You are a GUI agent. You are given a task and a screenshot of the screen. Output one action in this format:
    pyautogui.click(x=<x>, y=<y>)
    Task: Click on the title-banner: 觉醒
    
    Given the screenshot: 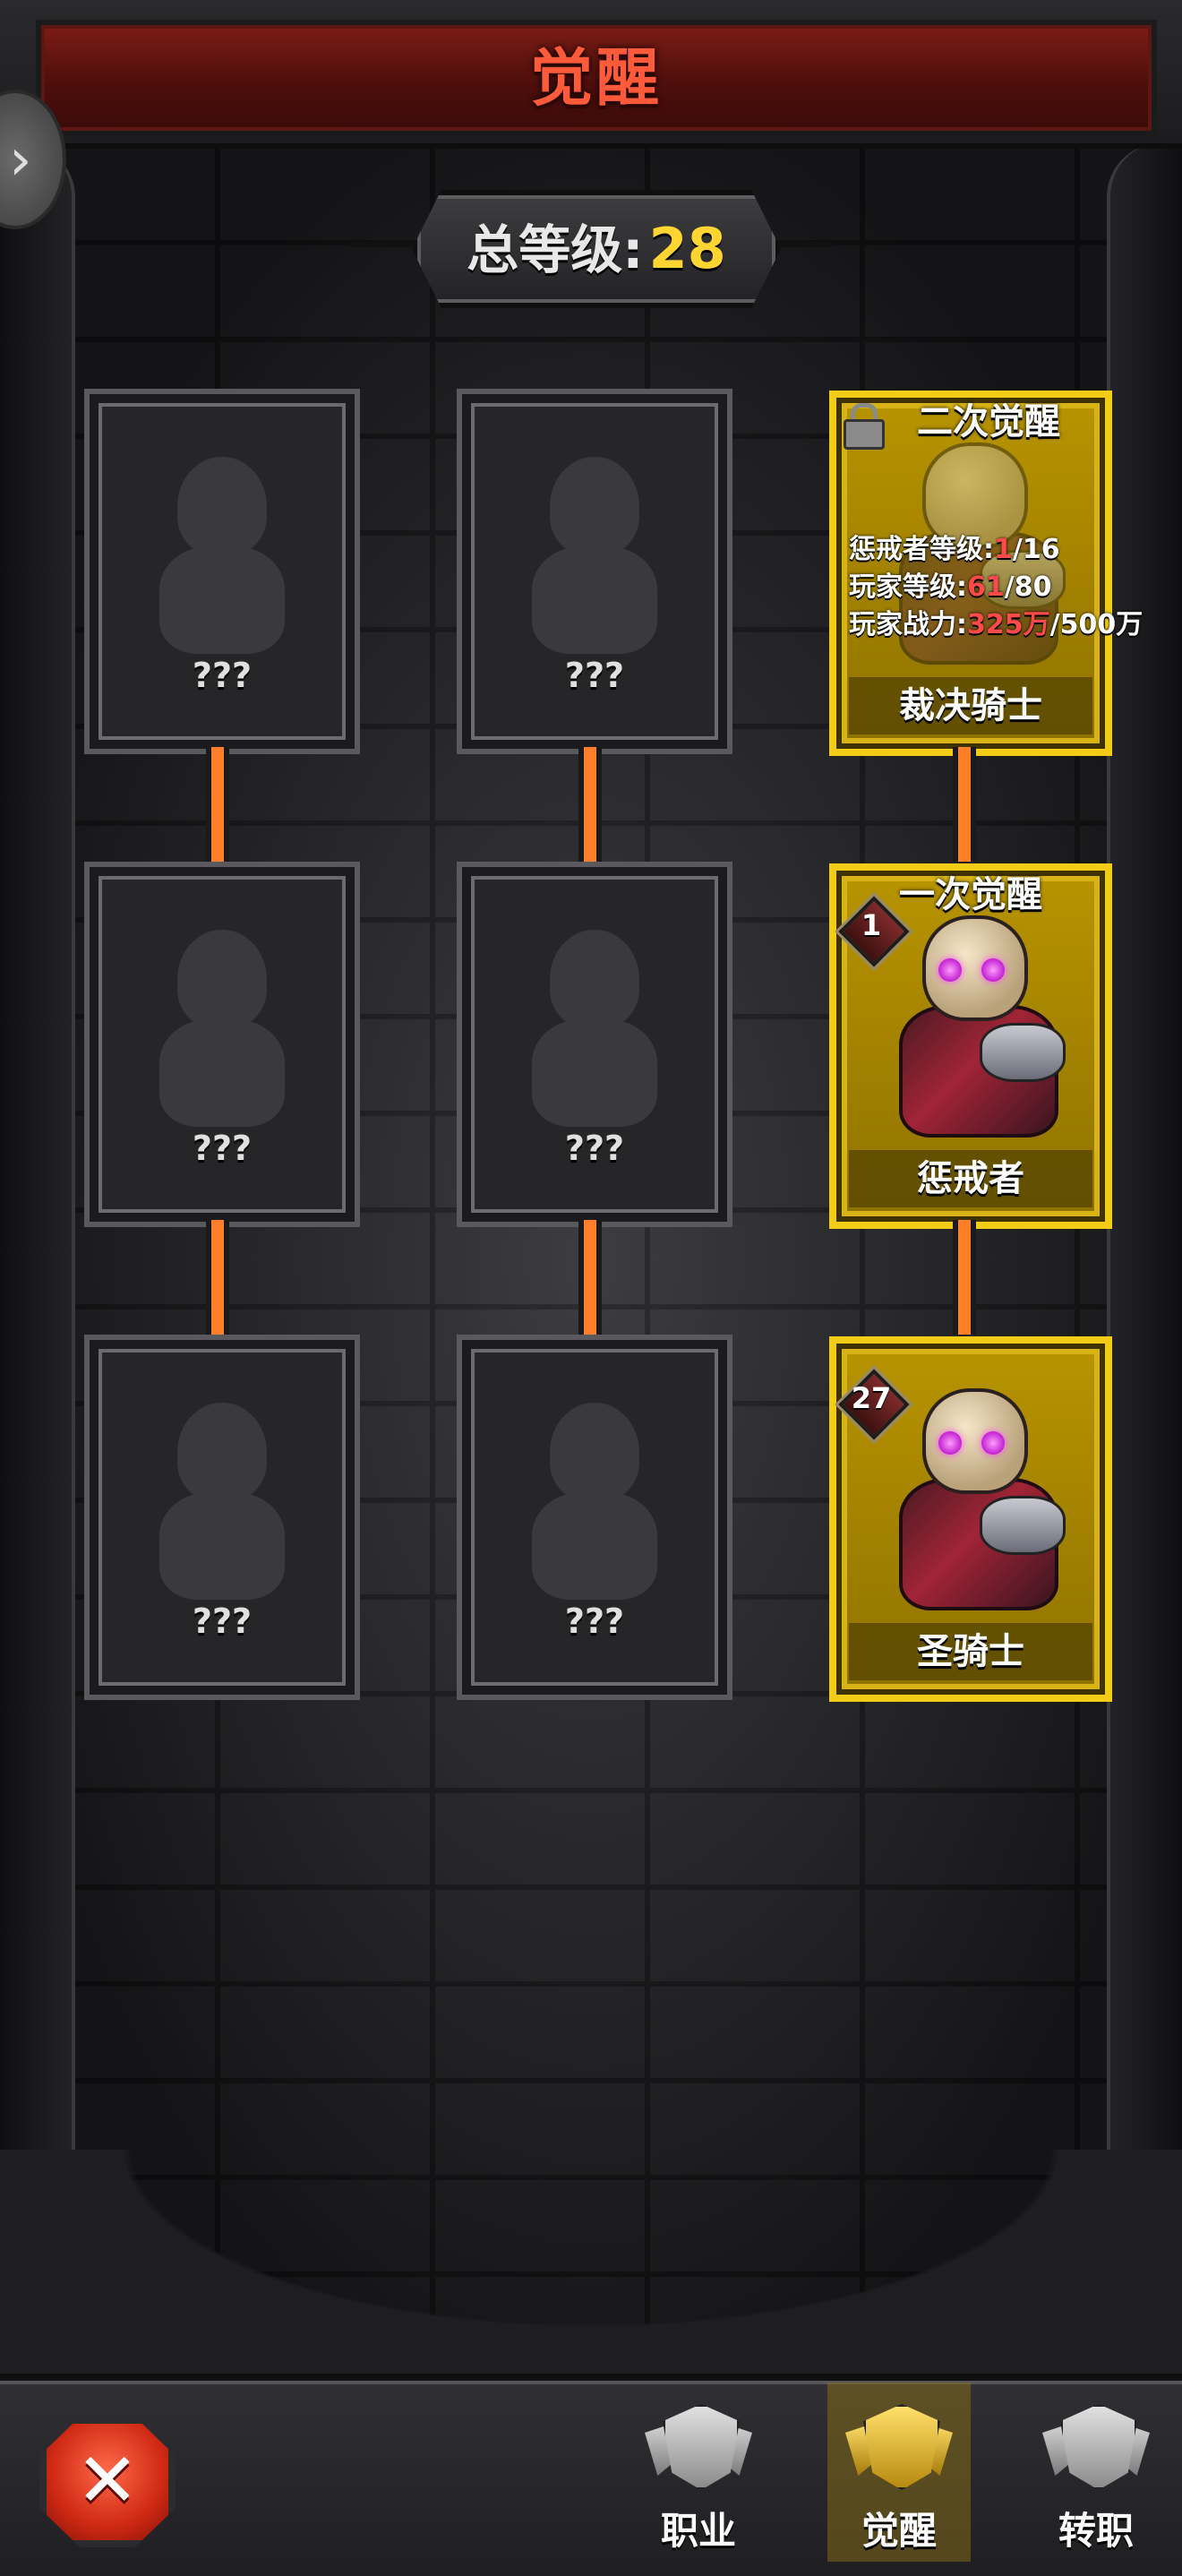 What is the action you would take?
    pyautogui.click(x=597, y=78)
    